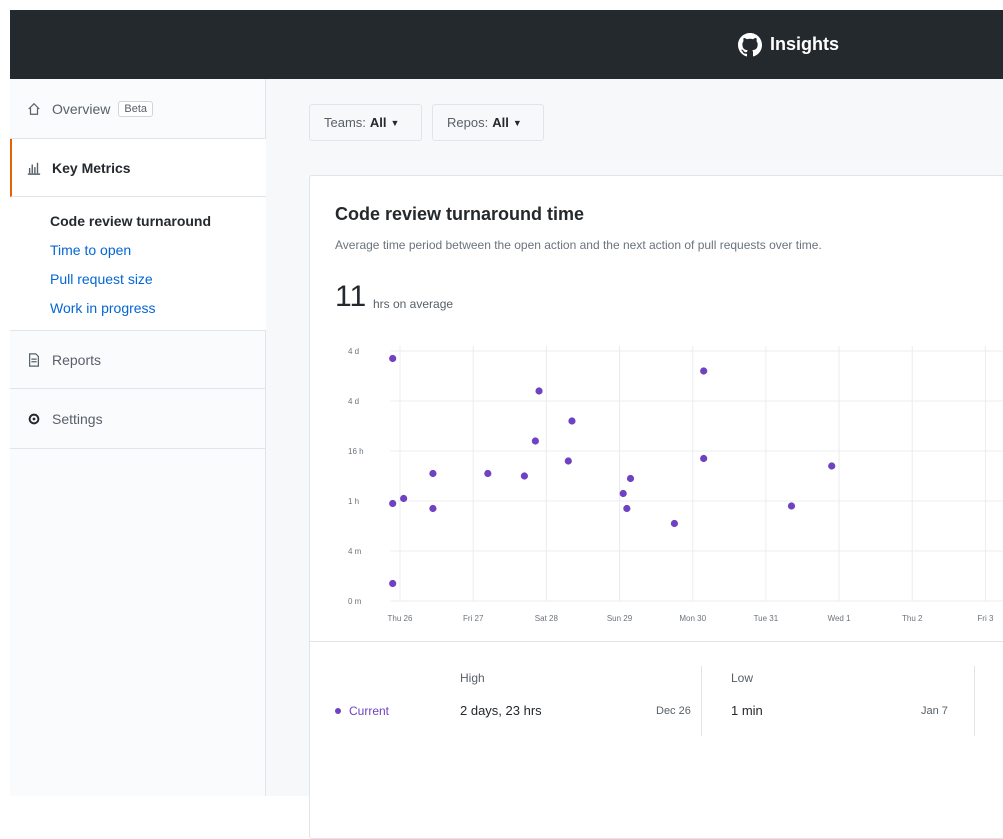 Image resolution: width=1003 pixels, height=839 pixels. I want to click on y-tick-label: 1 h, so click(353, 501).